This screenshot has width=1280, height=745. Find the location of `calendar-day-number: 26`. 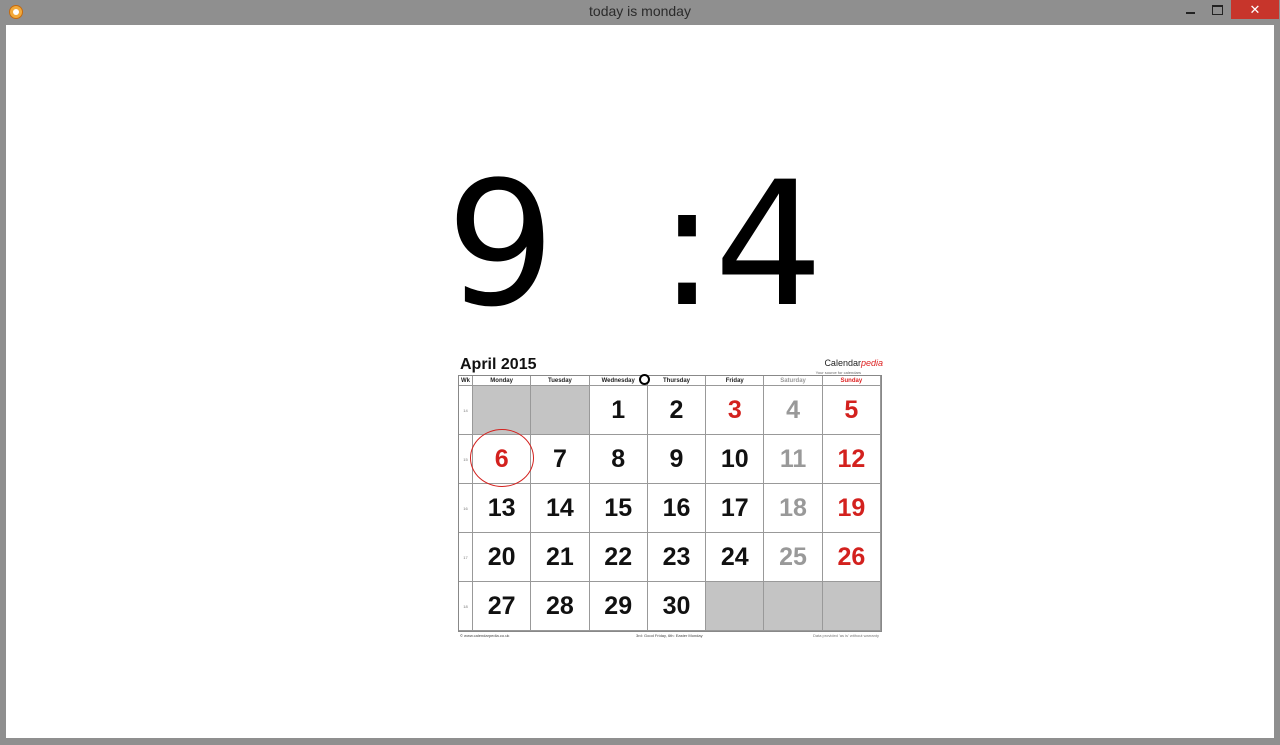

calendar-day-number: 26 is located at coordinates (851, 556).